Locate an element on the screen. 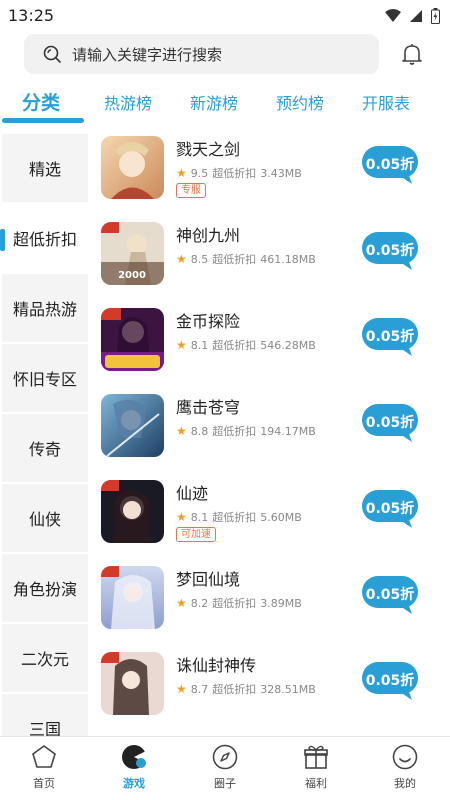  search-placeholder: 请输入关键字进行搜索 is located at coordinates (147, 54).